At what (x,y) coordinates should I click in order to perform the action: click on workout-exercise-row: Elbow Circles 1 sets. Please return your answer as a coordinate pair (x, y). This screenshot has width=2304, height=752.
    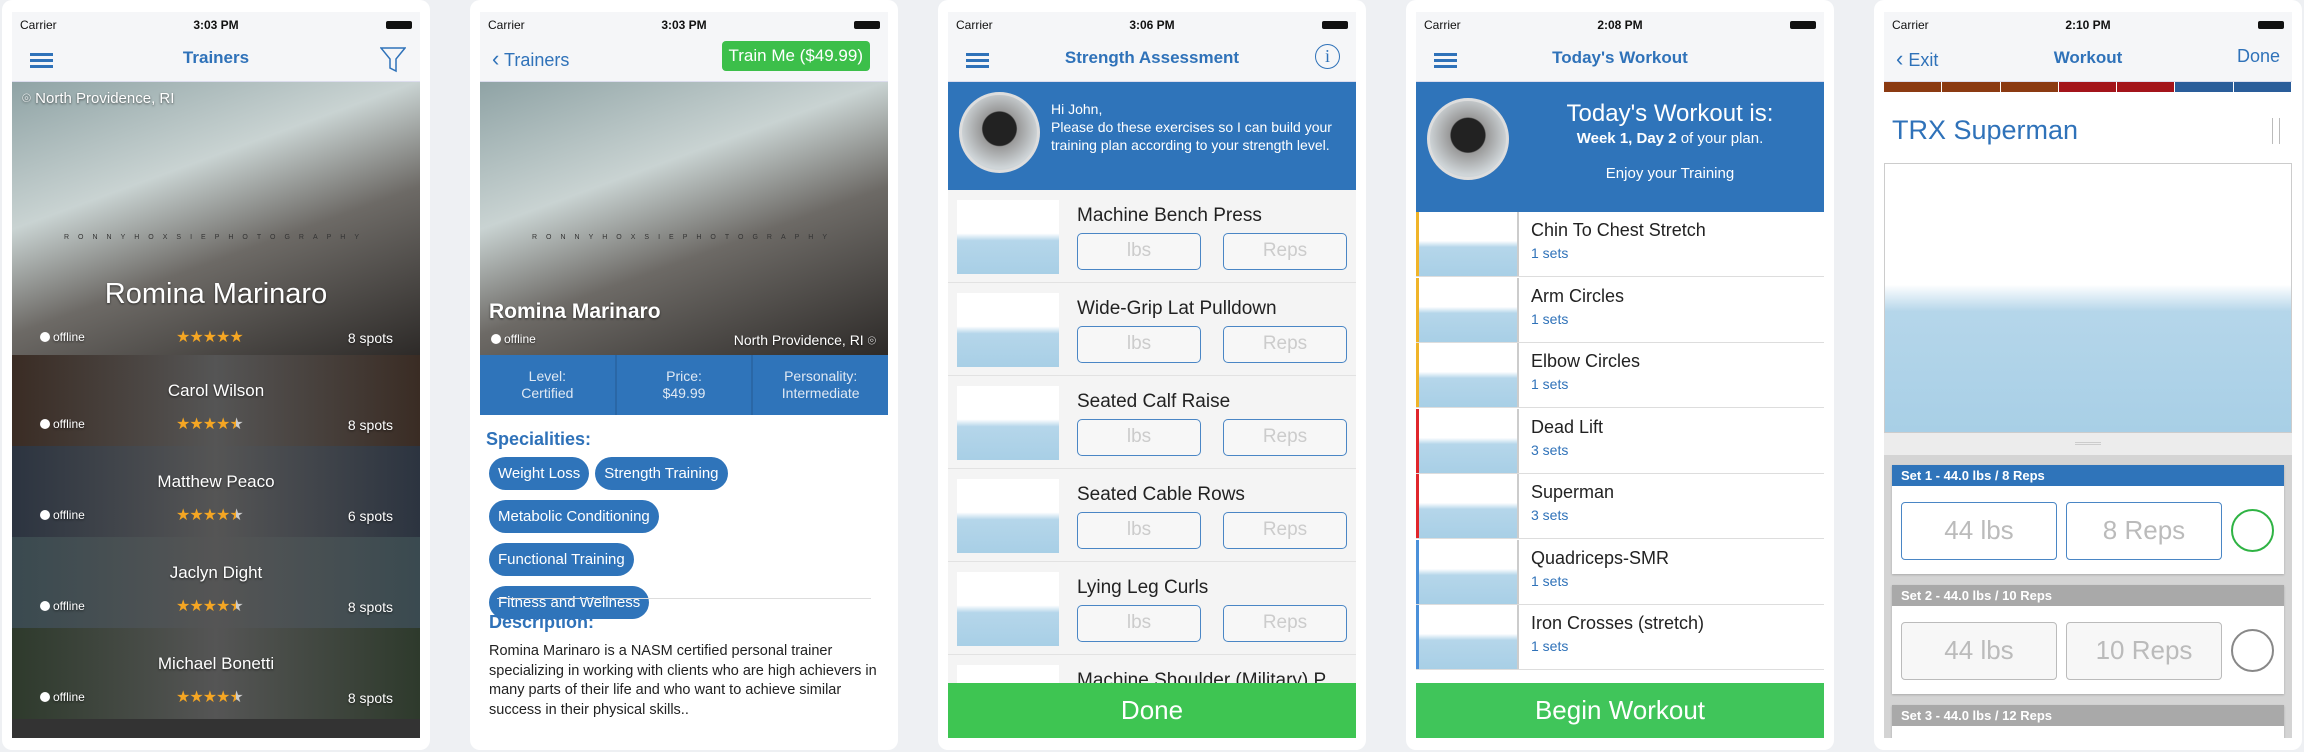
    Looking at the image, I should click on (1620, 375).